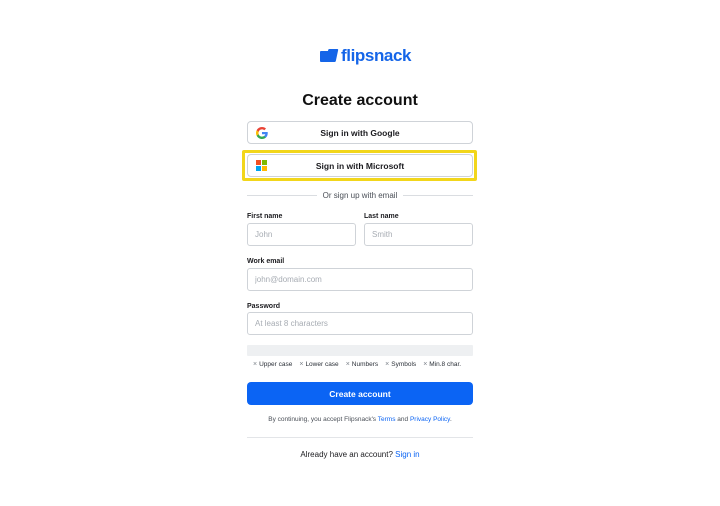  What do you see at coordinates (319, 364) in the screenshot?
I see `rule-lower-case: × Lower case` at bounding box center [319, 364].